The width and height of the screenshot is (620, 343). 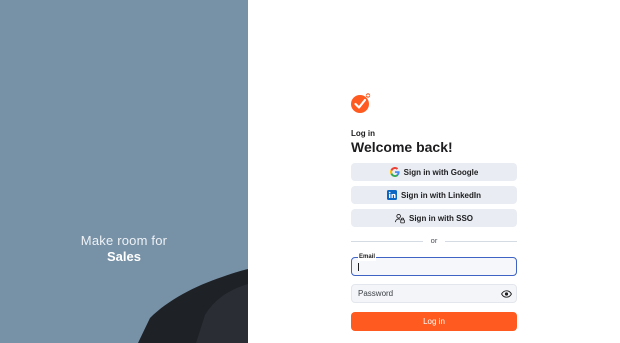 What do you see at coordinates (506, 294) in the screenshot?
I see `show-password-eye-icon` at bounding box center [506, 294].